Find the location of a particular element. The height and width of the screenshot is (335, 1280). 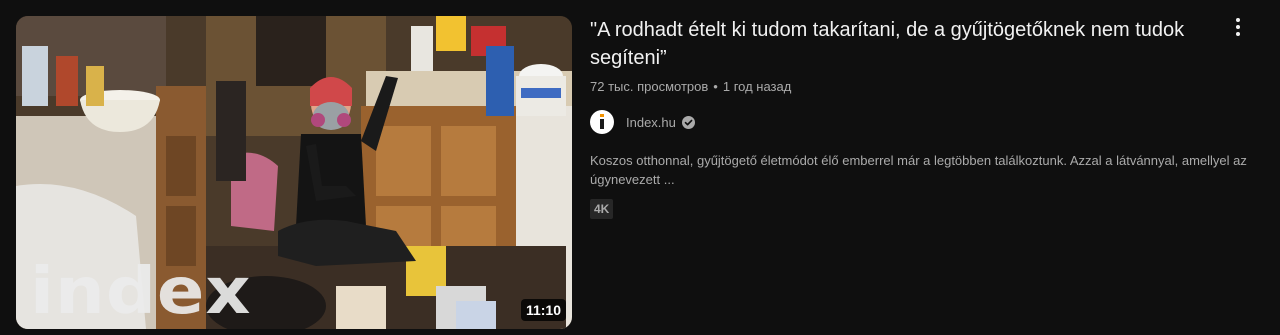

channel-name: Index.hu is located at coordinates (651, 122).